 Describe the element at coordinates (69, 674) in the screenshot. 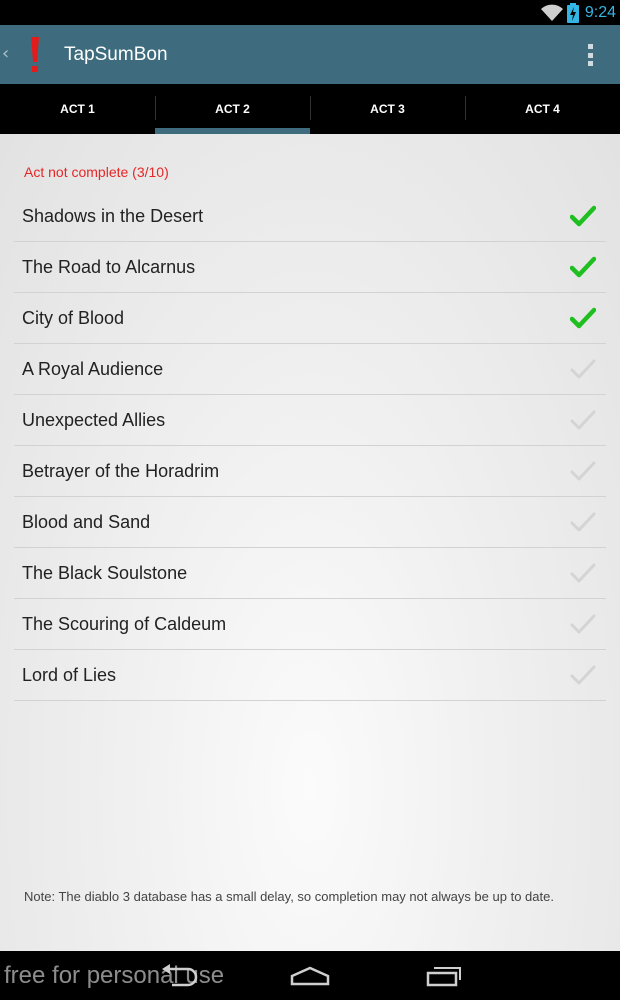

I see `quest-title: Lord of Lies` at that location.